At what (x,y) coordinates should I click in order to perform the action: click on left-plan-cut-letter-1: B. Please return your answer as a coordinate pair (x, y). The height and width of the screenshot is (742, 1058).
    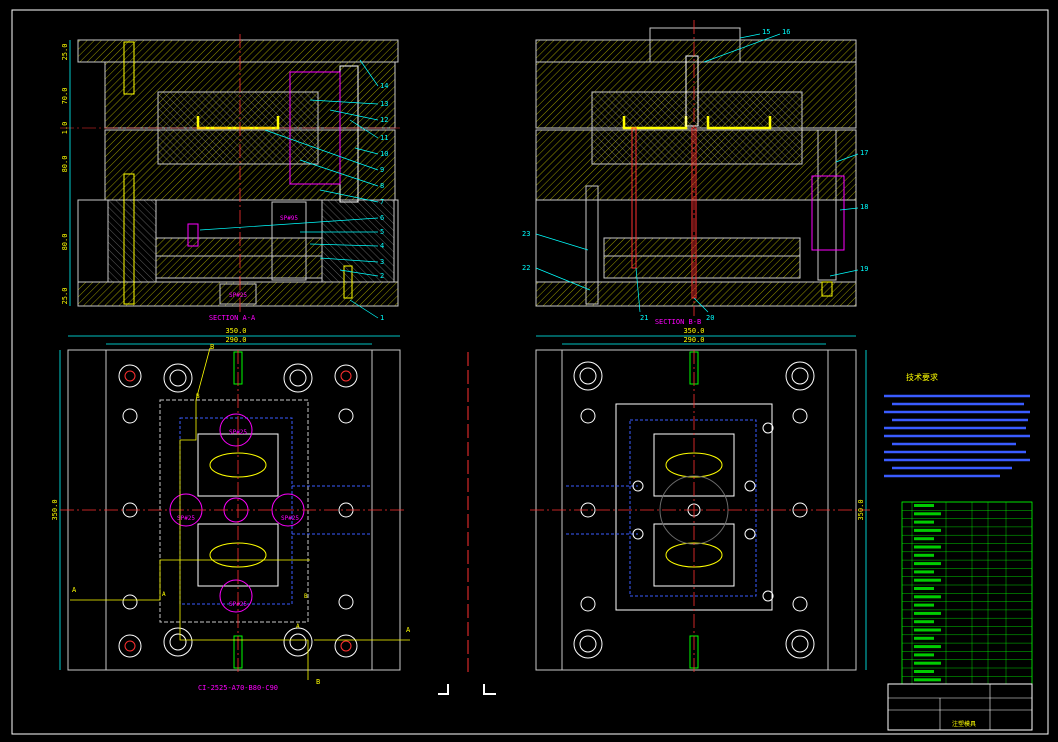
    Looking at the image, I should click on (212, 347).